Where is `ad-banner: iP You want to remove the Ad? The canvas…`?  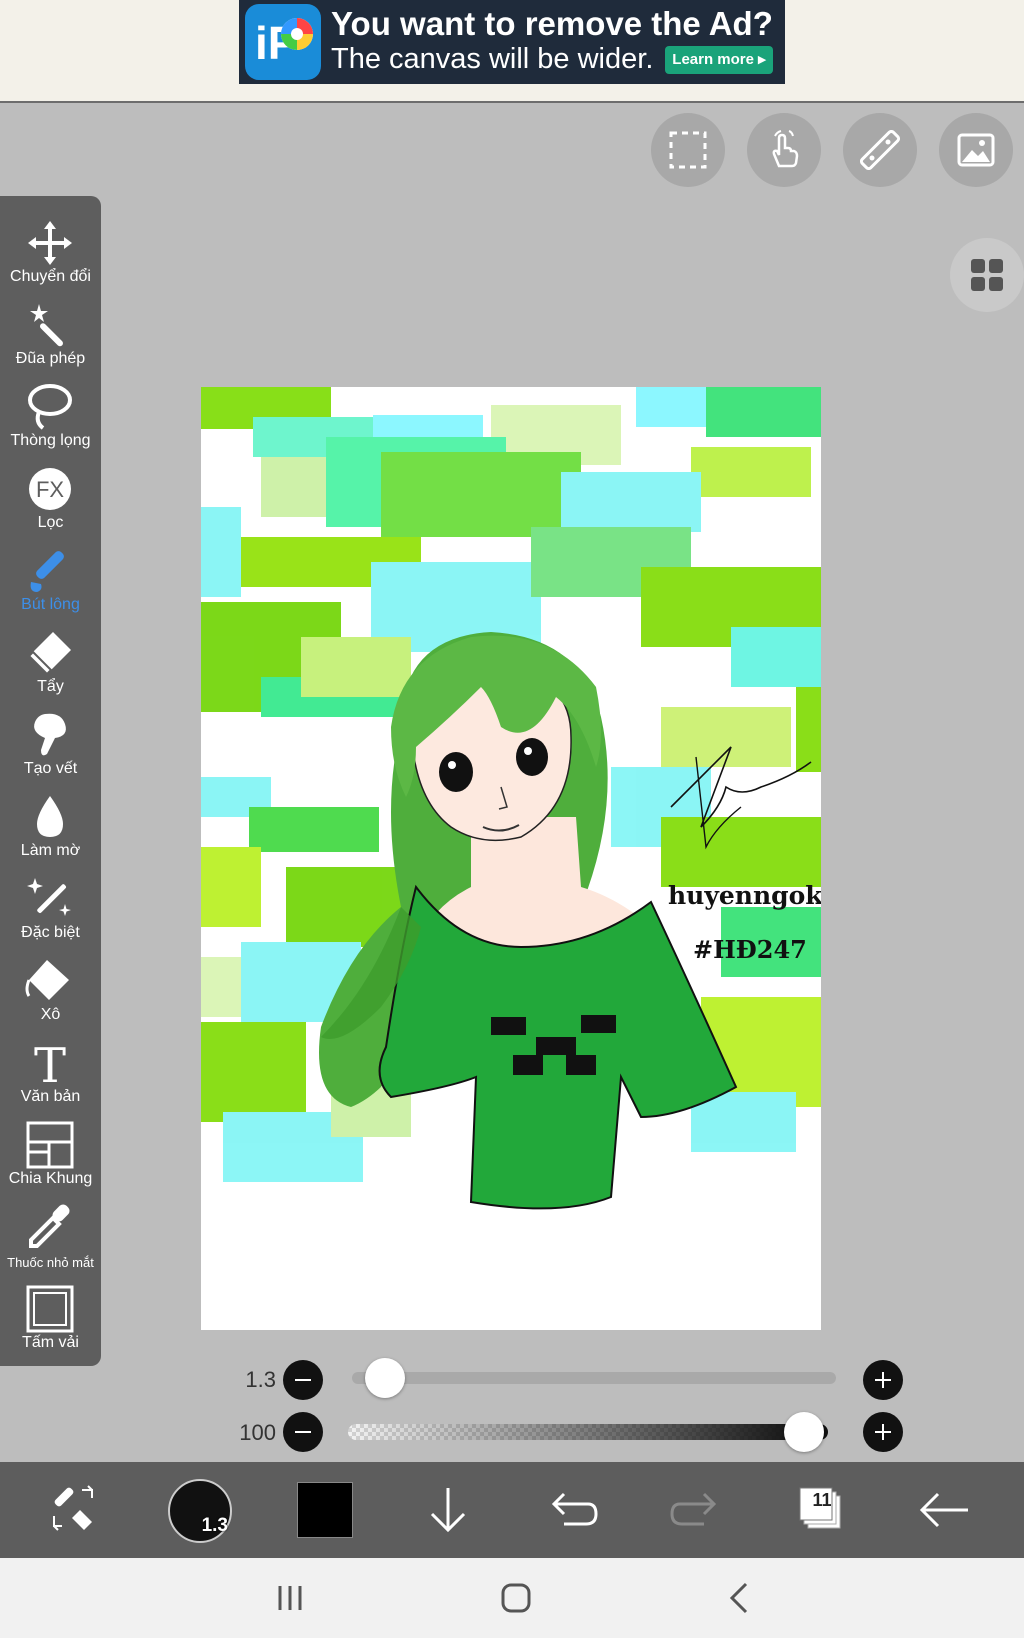 ad-banner: iP You want to remove the Ad? The canvas… is located at coordinates (512, 42).